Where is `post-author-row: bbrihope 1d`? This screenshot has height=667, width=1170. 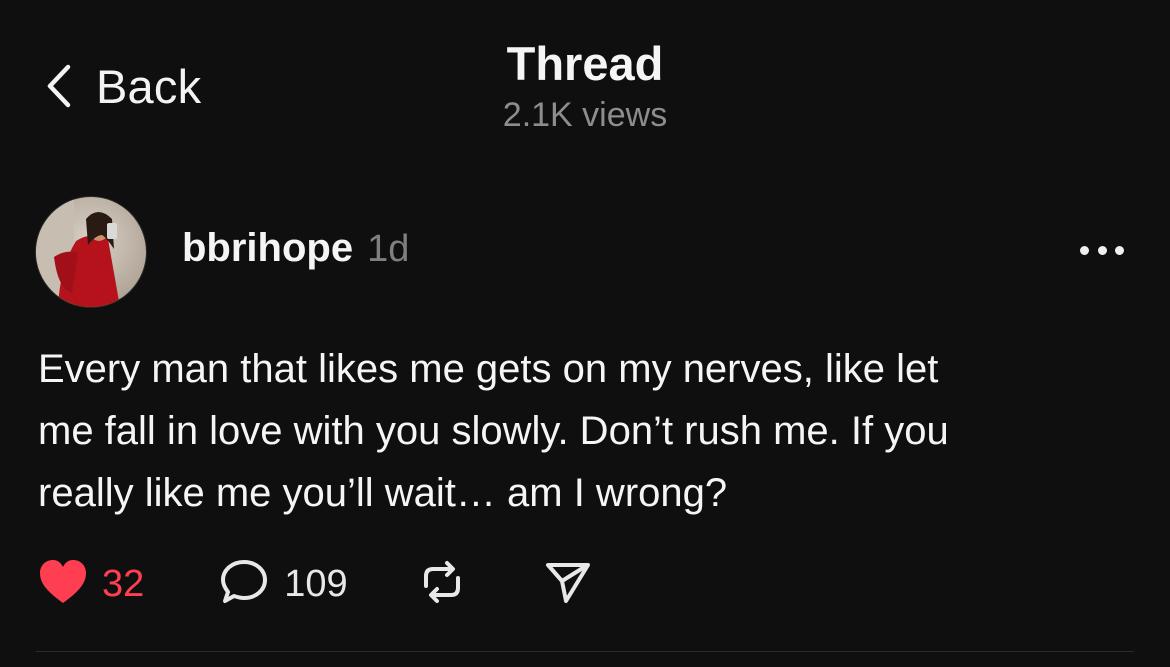
post-author-row: bbrihope 1d is located at coordinates (295, 248).